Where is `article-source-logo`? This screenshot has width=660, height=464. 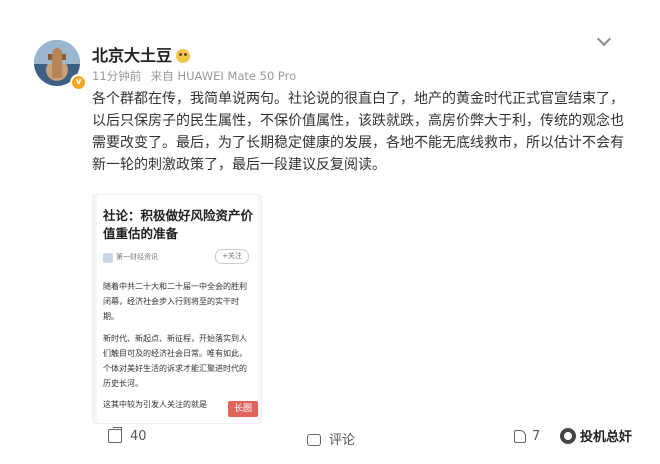 article-source-logo is located at coordinates (108, 258).